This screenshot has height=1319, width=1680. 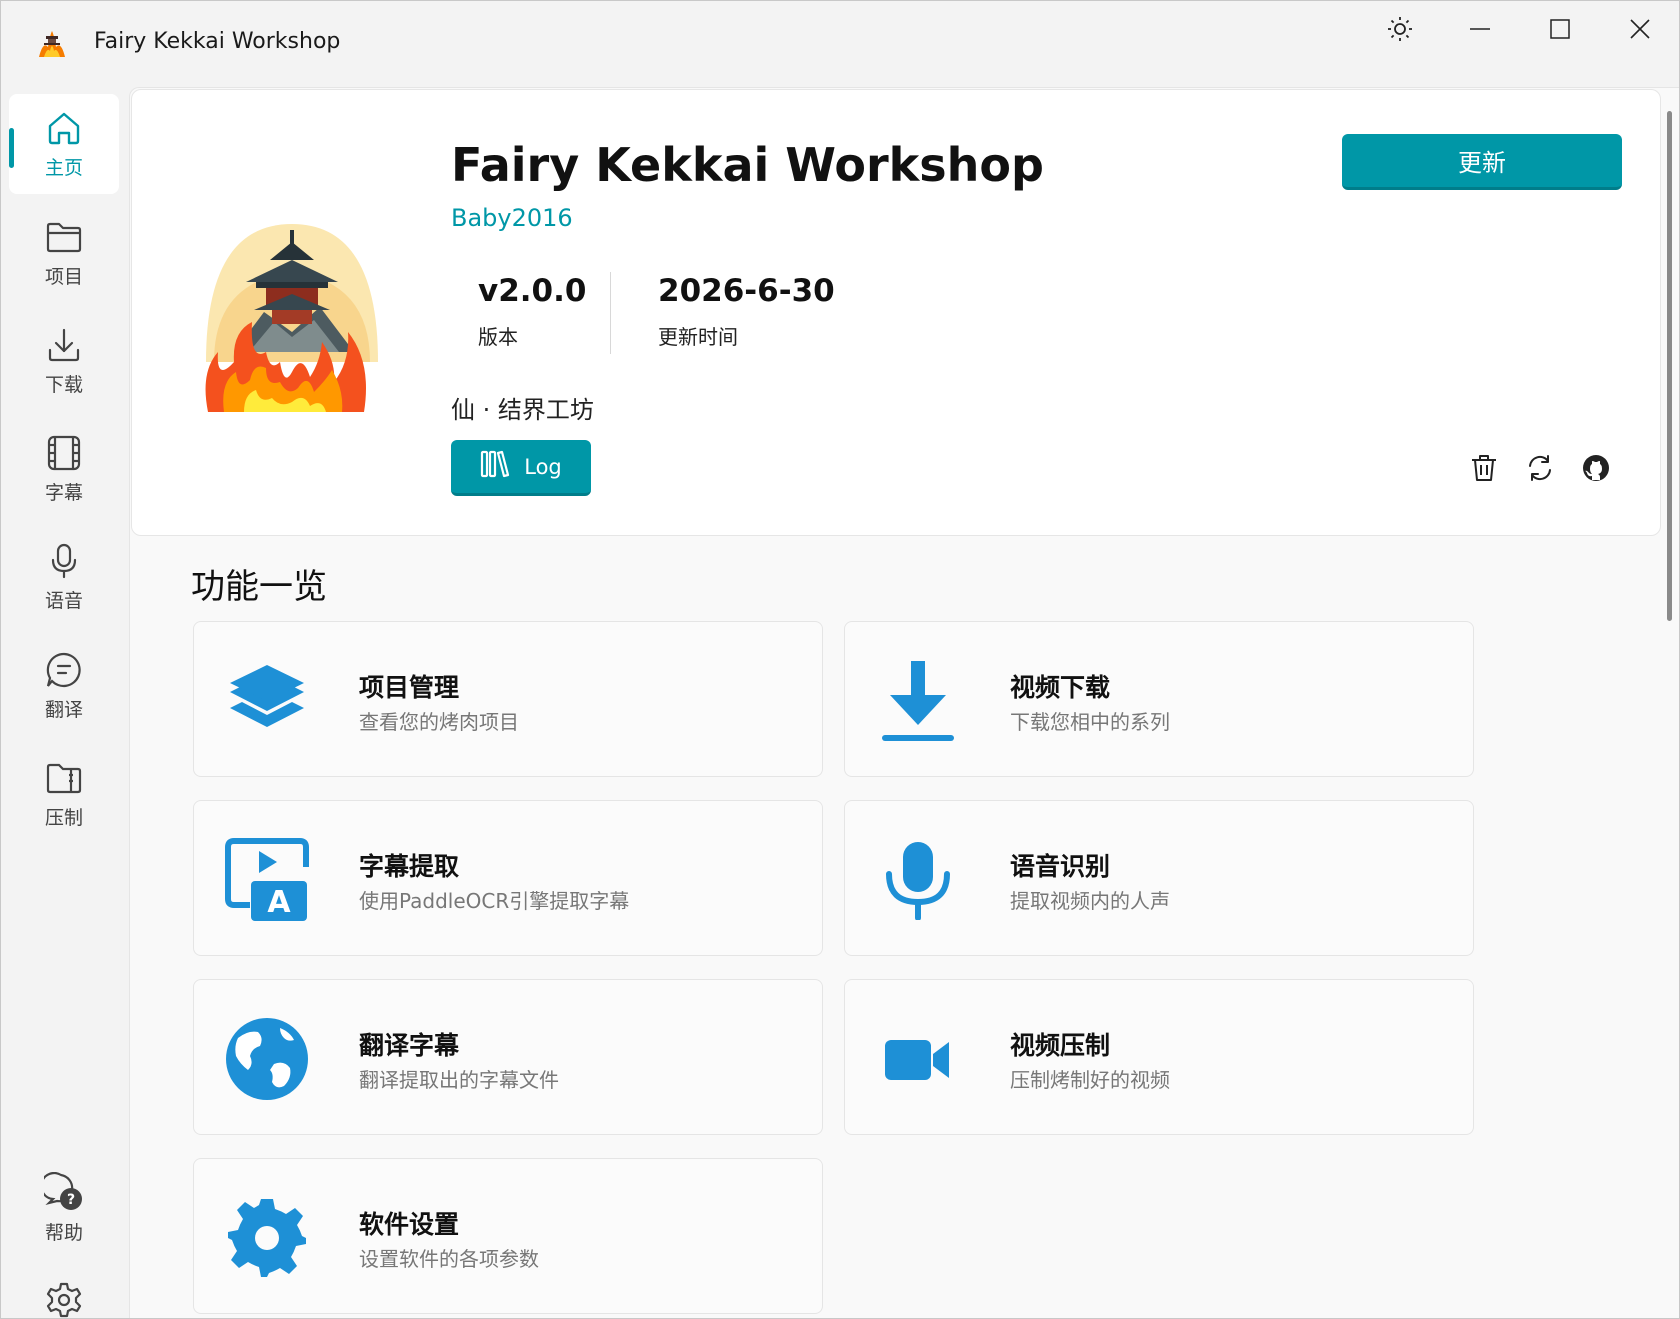 I want to click on app-subtitle: 仙 · 结界工坊, so click(x=522, y=410).